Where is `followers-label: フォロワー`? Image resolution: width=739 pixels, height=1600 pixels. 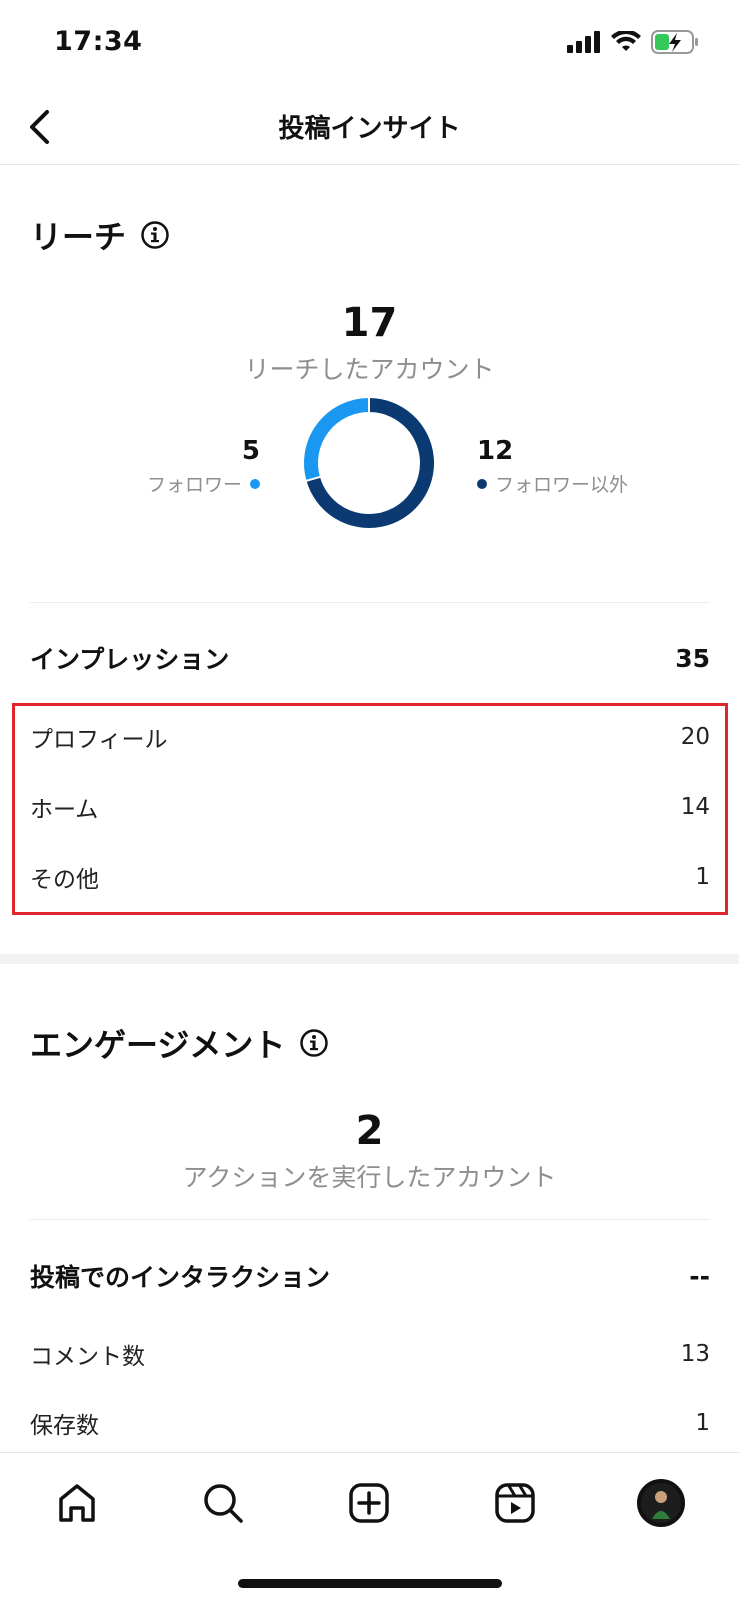 followers-label: フォロワー is located at coordinates (194, 485).